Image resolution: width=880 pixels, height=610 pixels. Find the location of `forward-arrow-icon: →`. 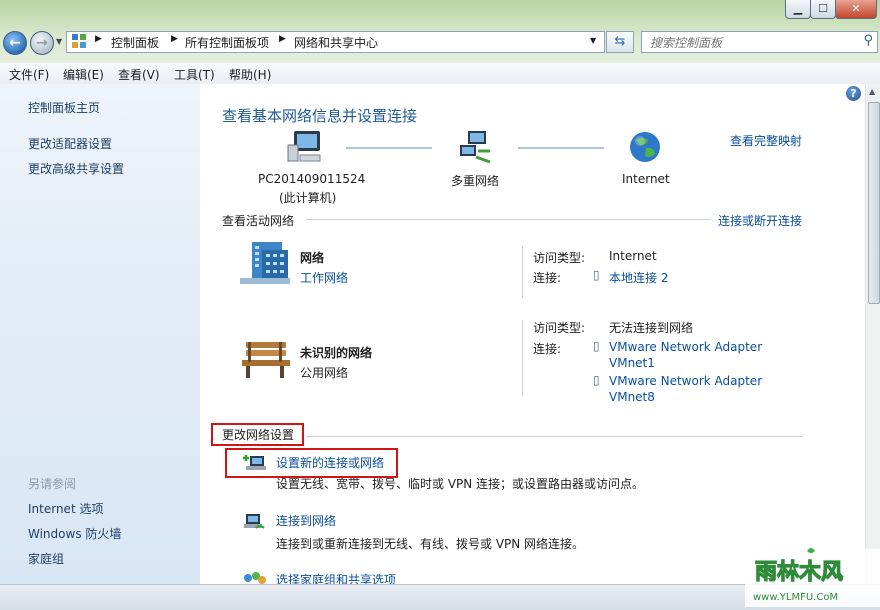

forward-arrow-icon: → is located at coordinates (42, 43).